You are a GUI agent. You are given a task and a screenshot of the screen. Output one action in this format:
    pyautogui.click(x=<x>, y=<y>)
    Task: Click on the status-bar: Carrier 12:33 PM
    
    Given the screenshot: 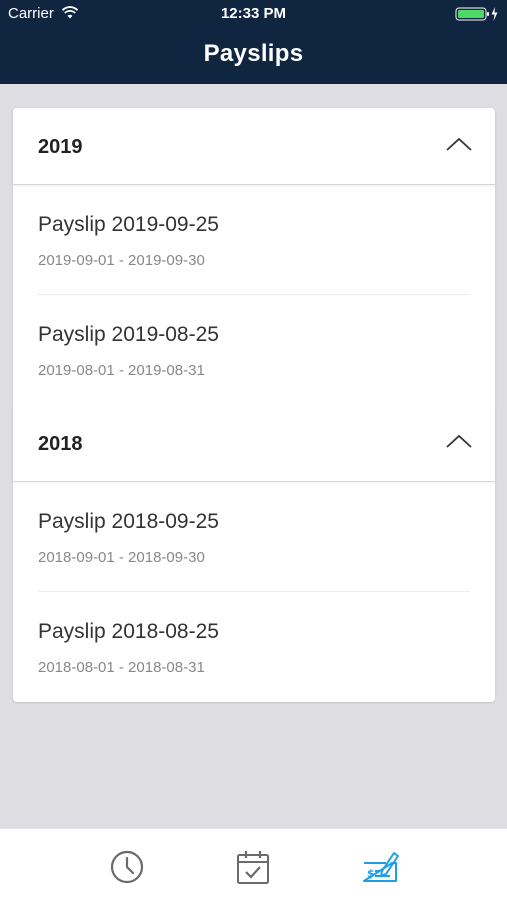 What is the action you would take?
    pyautogui.click(x=253, y=14)
    